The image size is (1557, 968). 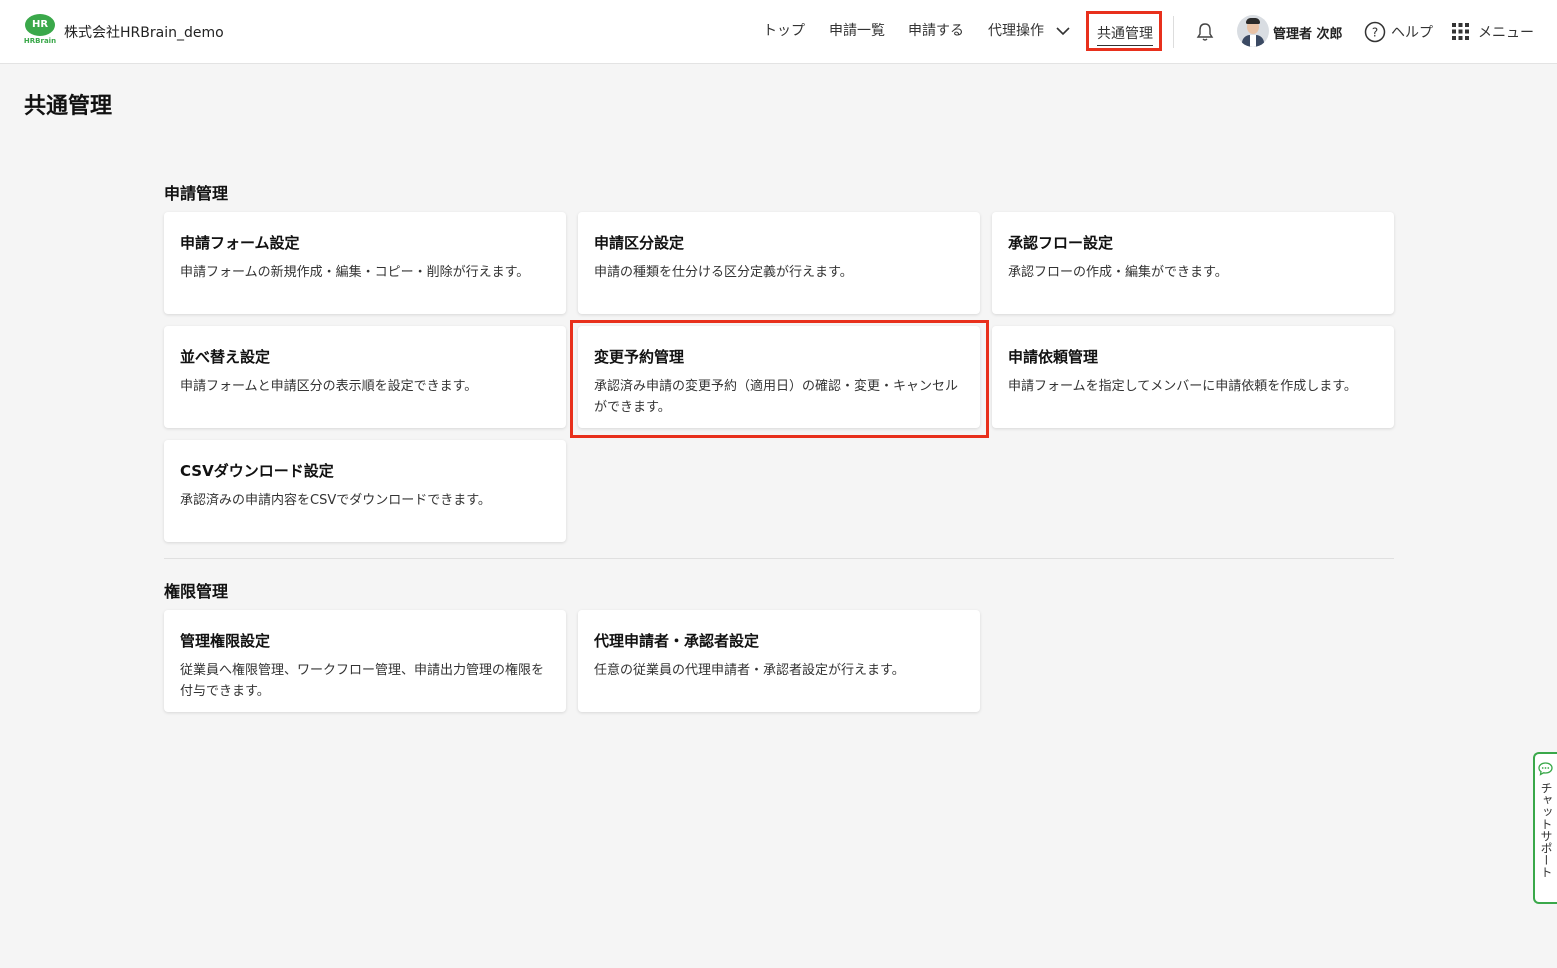 What do you see at coordinates (196, 193) in the screenshot?
I see `section-title-application-management: 申請管理` at bounding box center [196, 193].